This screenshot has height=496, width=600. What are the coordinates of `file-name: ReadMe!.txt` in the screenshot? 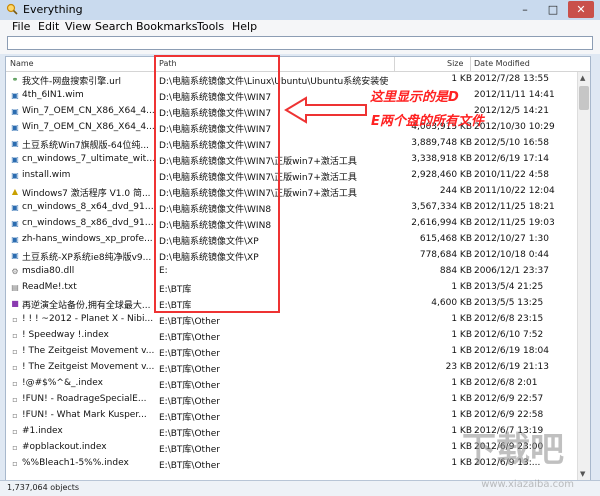 It's located at (49, 287).